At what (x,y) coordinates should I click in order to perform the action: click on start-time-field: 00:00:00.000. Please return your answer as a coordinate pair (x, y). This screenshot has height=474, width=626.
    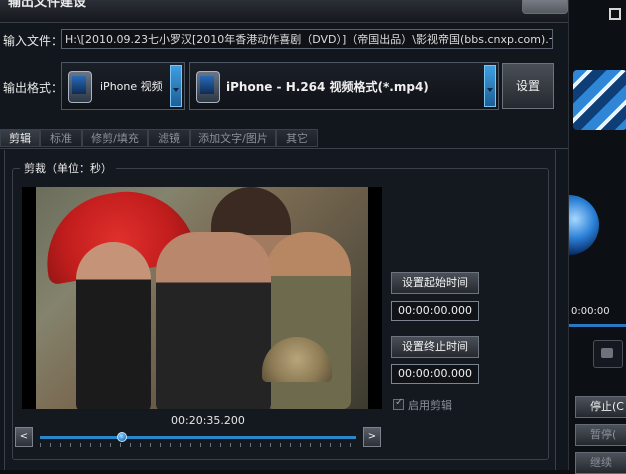
    Looking at the image, I should click on (435, 311).